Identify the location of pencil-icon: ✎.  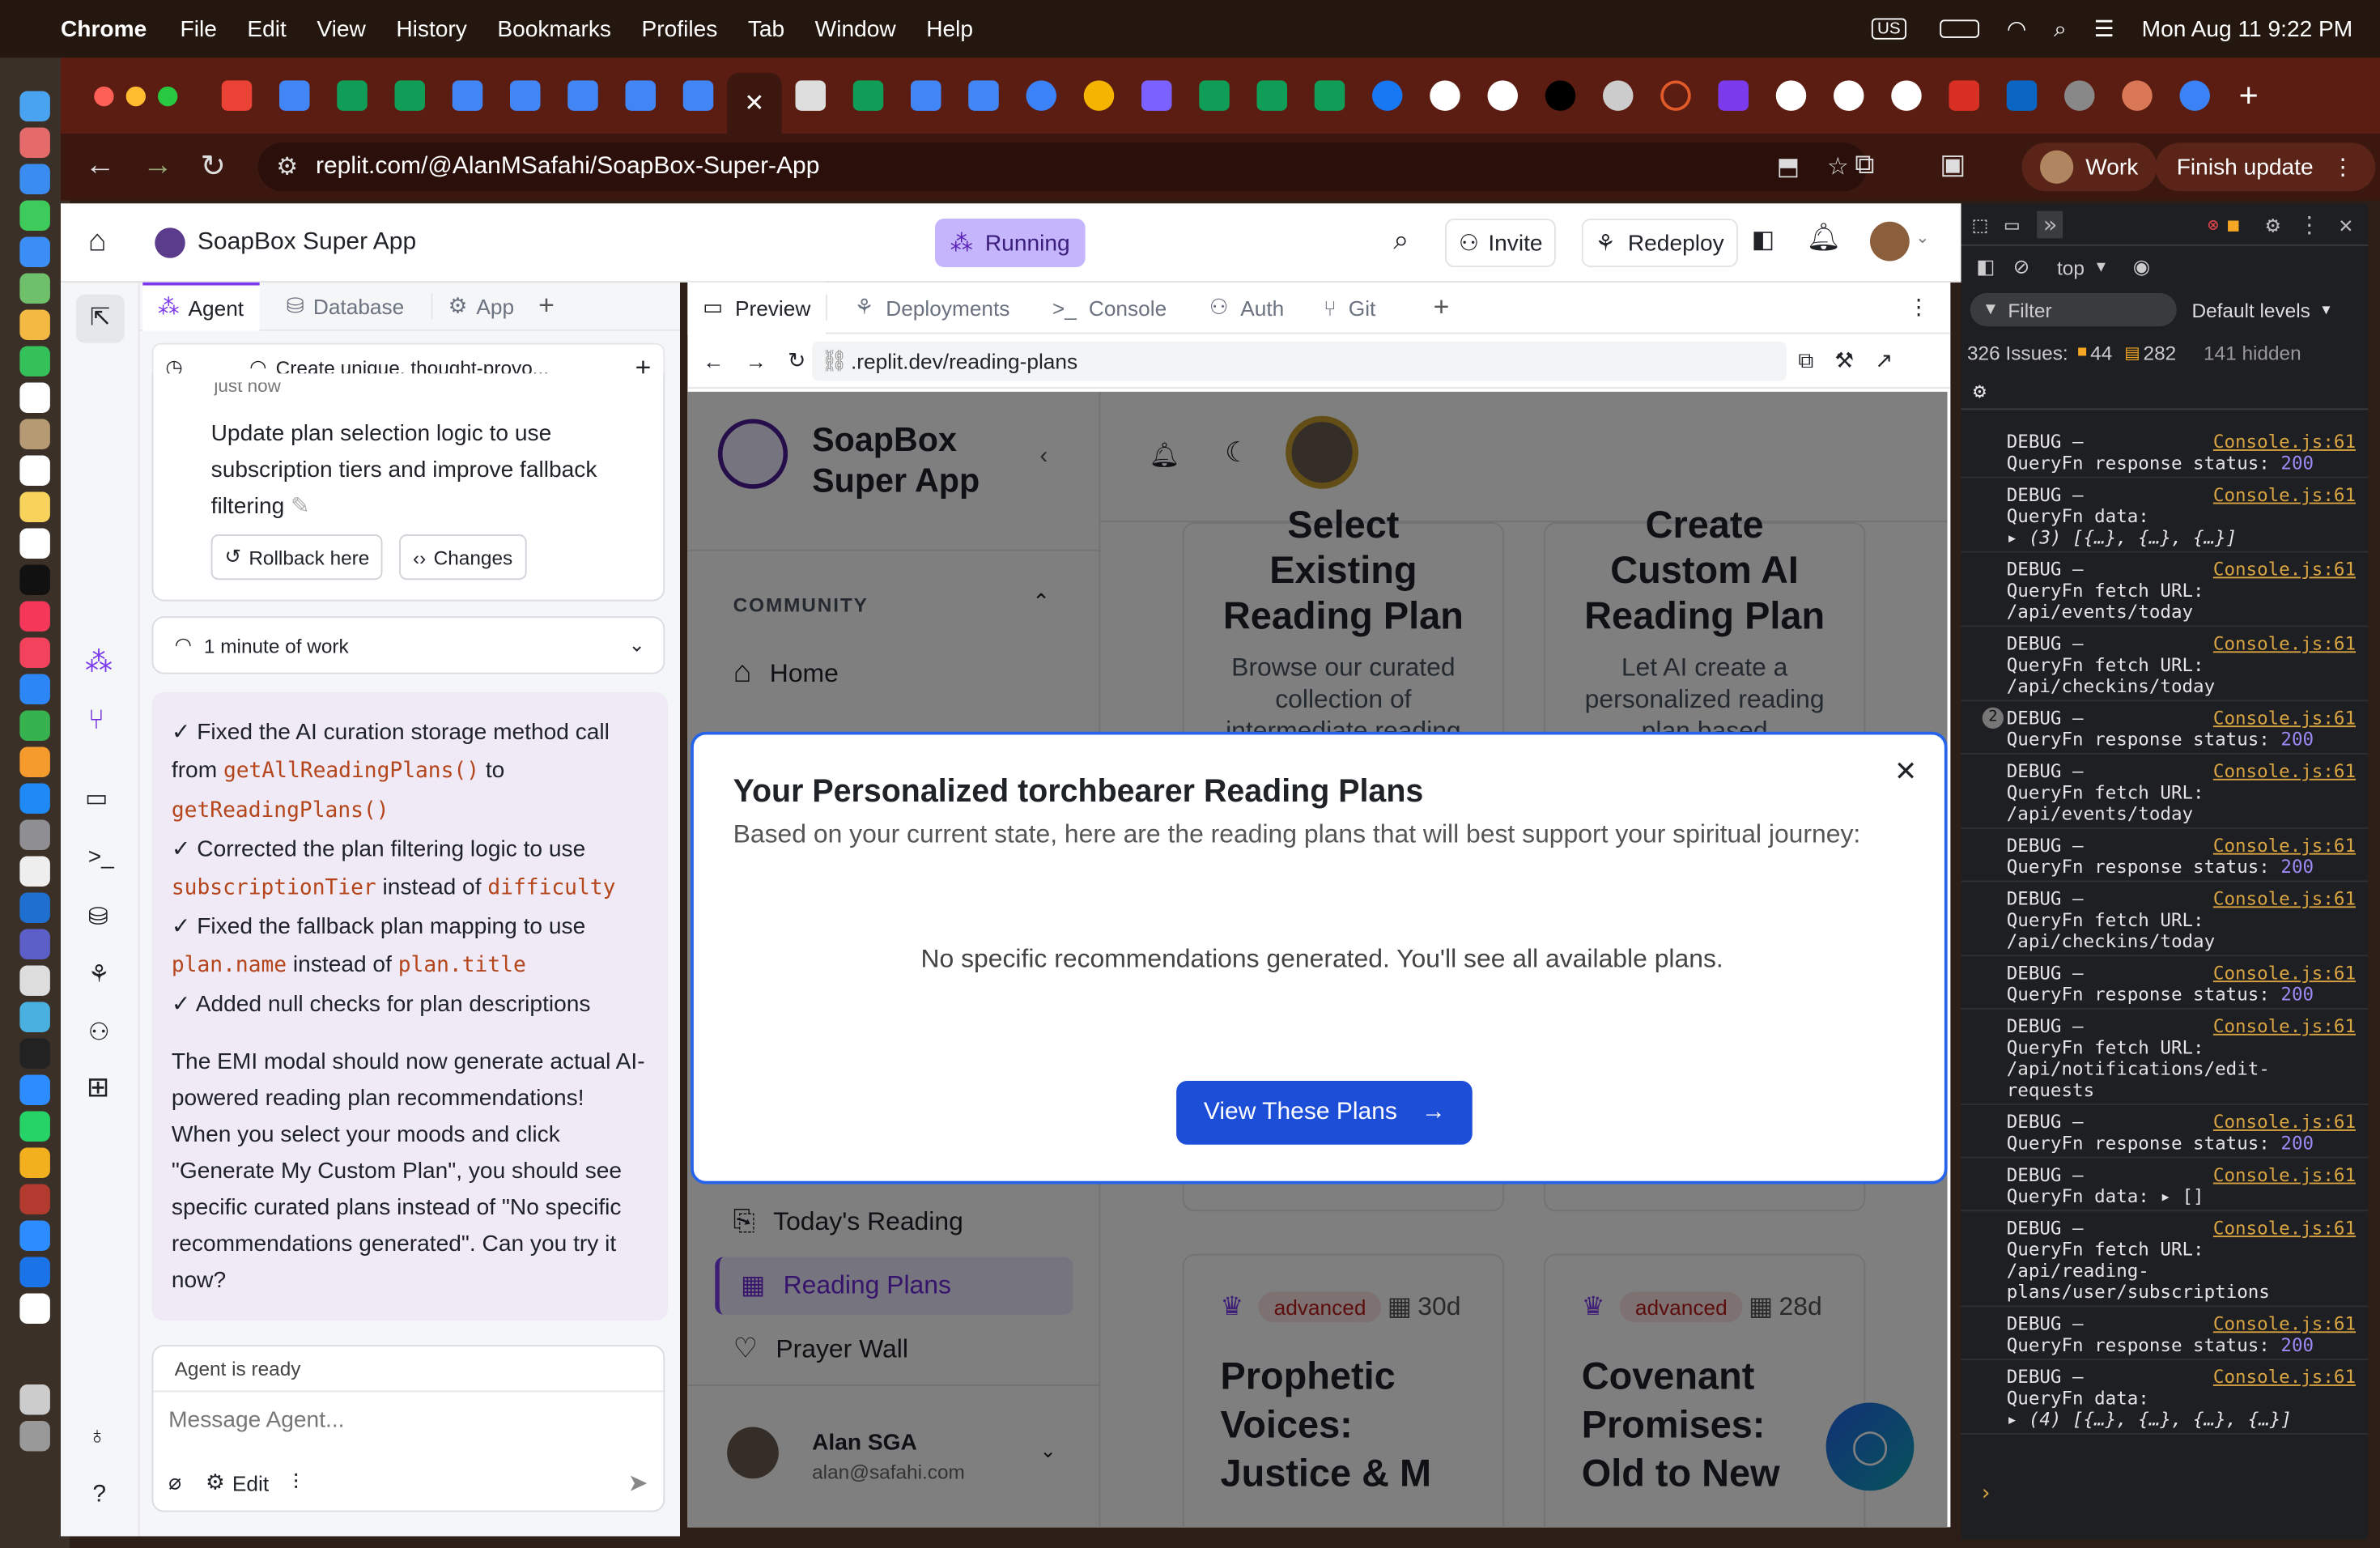
(301, 506).